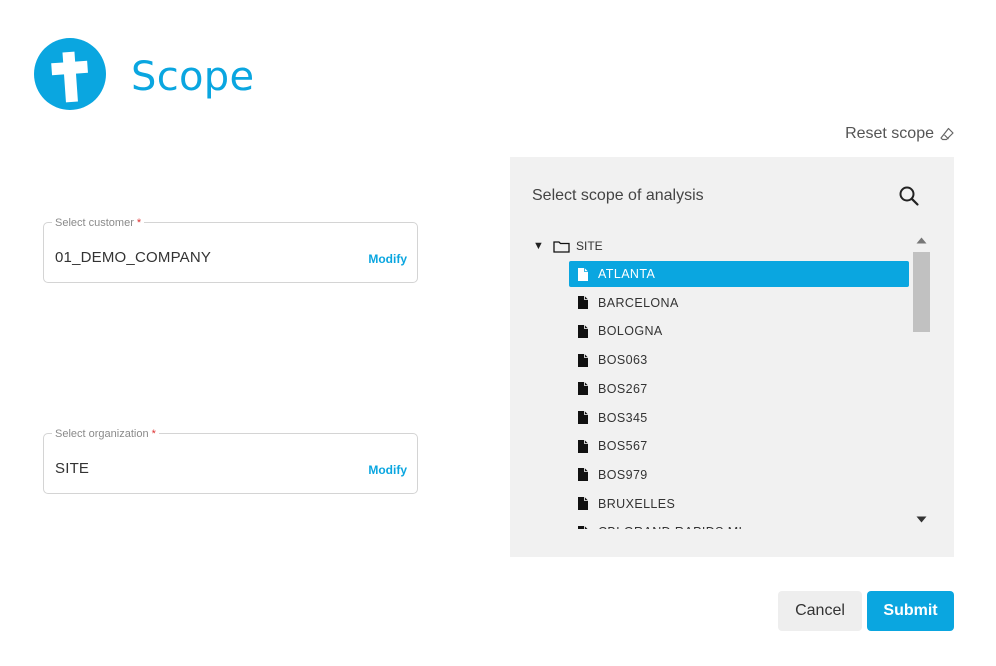  I want to click on organization-field-label: Select organization *, so click(105, 434).